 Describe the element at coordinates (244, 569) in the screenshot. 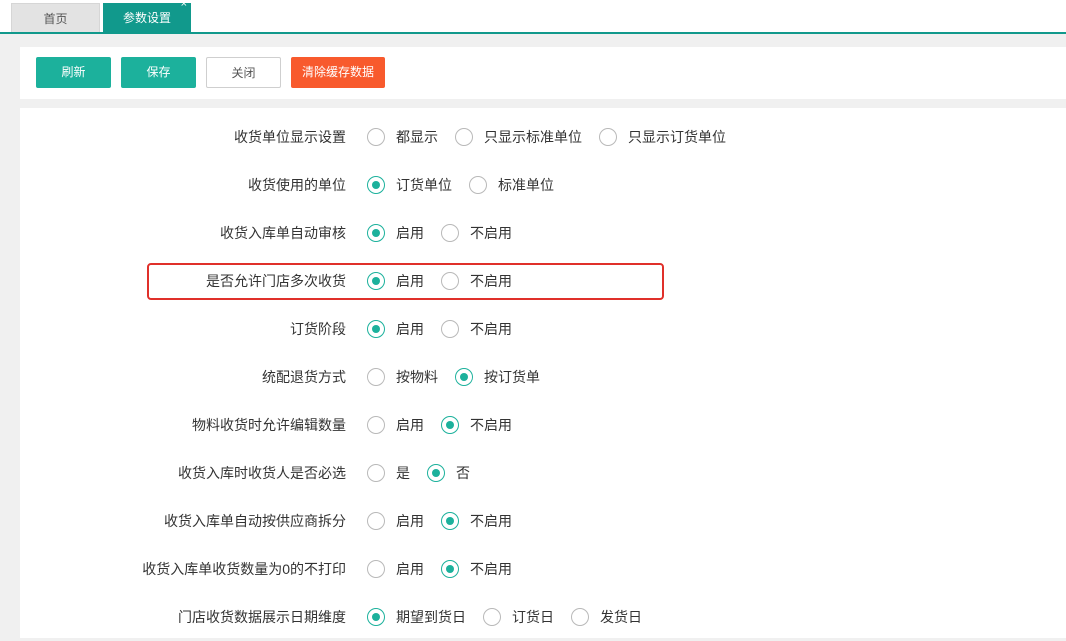

I see `setting-label: 收货入库单收货数量为0的不打印` at that location.